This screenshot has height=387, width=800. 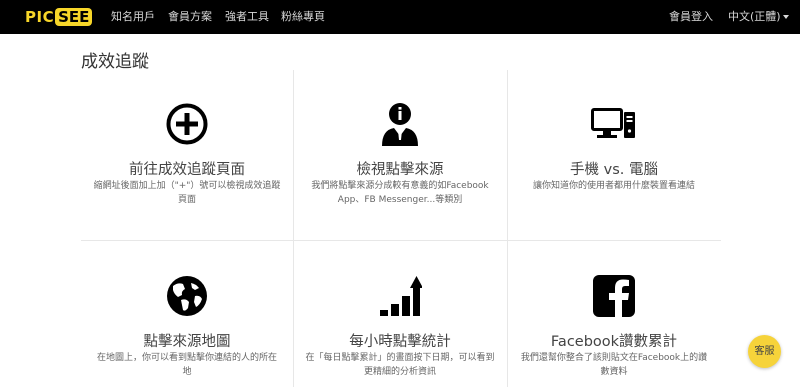 I want to click on picsee-logo: PIC SEE, so click(x=59, y=16).